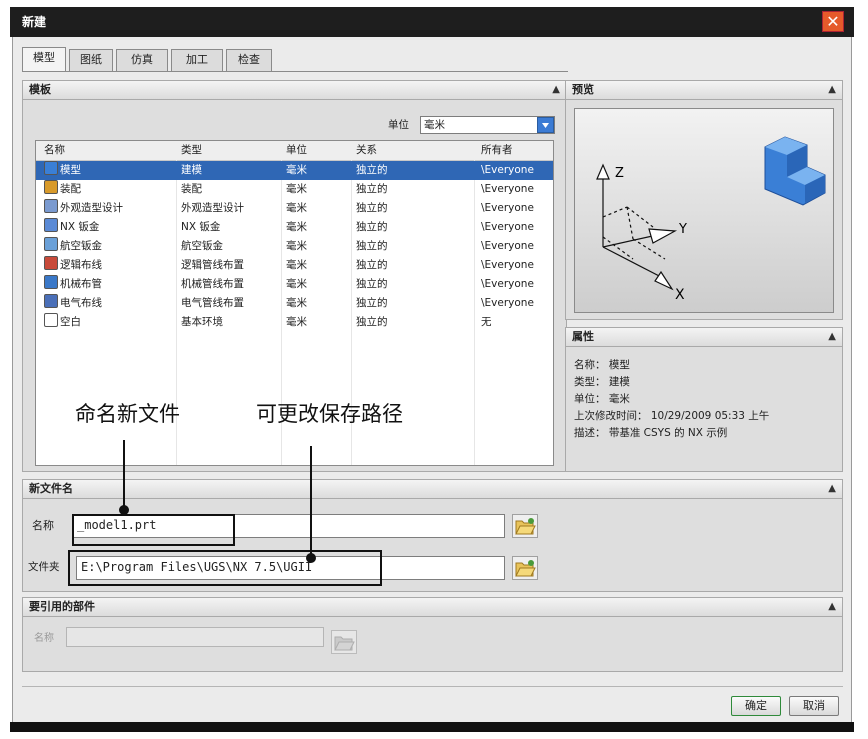  I want to click on footer-divider, so click(432, 686).